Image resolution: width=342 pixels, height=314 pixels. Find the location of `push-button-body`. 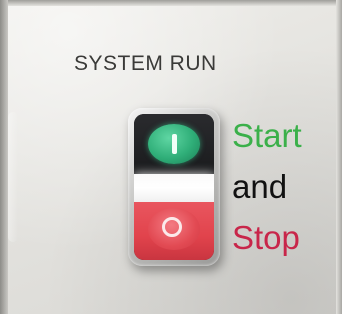

push-button-body is located at coordinates (174, 187).